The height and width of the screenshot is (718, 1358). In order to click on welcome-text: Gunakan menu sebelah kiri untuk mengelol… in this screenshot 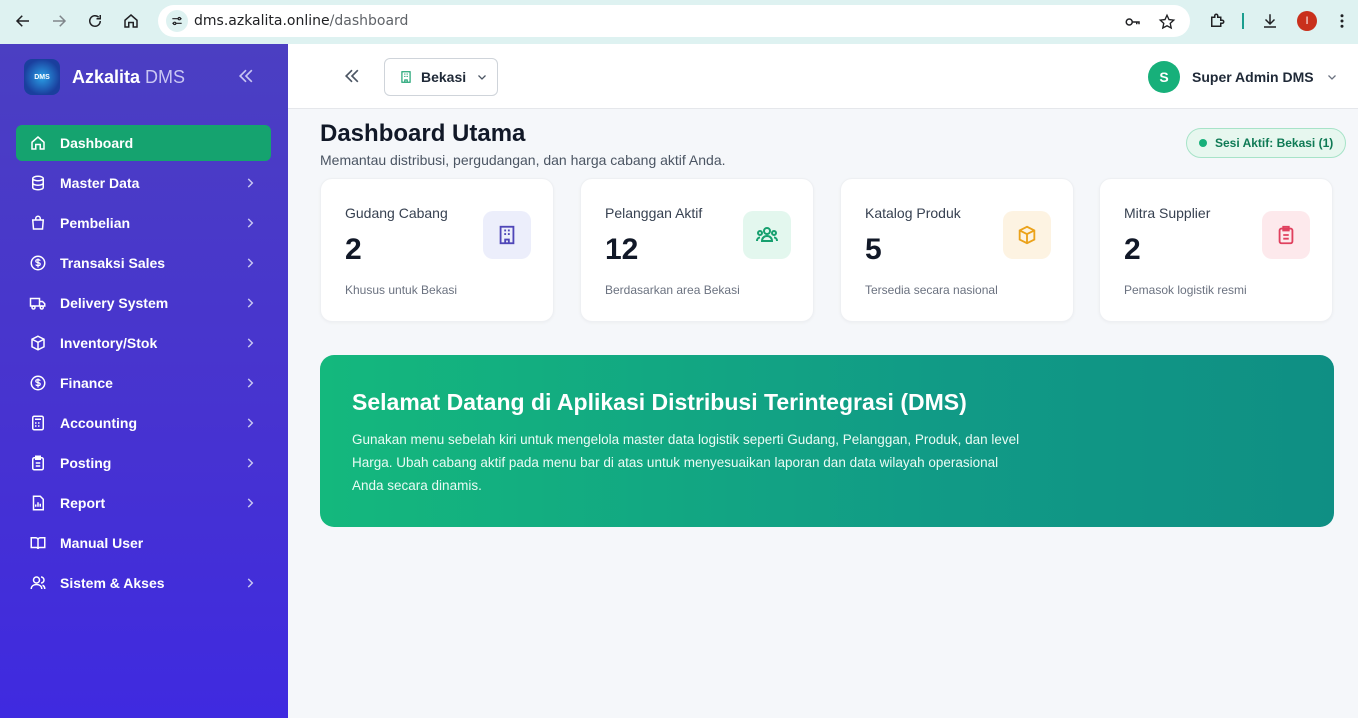, I will do `click(686, 462)`.